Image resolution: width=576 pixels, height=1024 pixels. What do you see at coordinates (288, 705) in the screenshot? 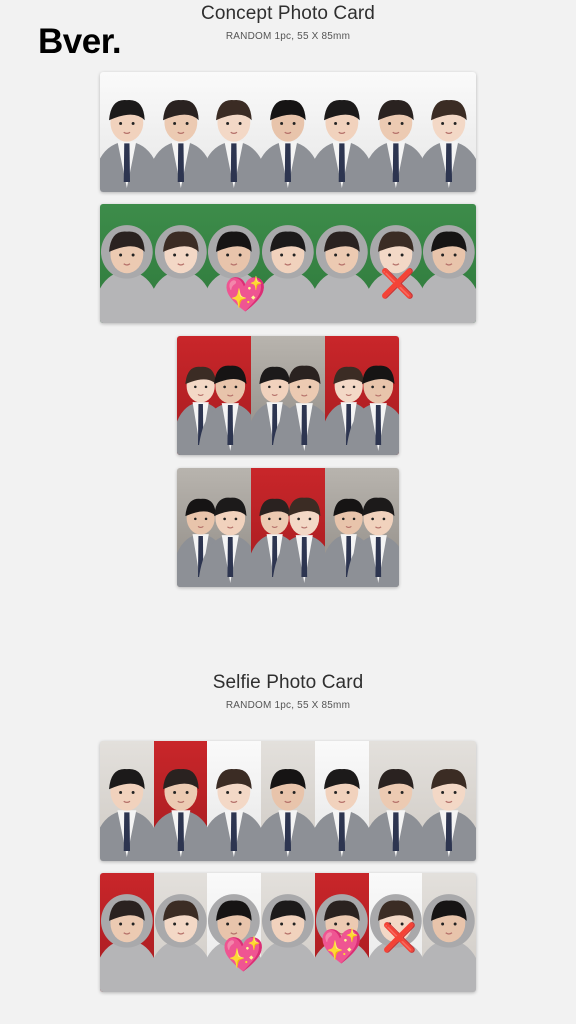
I see `selfie-section-subtitle: RANDOM 1pc, 55 X 85mm` at bounding box center [288, 705].